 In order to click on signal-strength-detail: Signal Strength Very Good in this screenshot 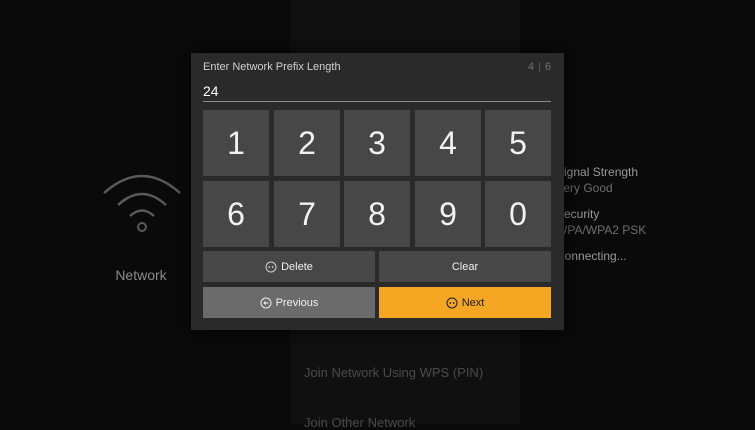, I will do `click(597, 180)`.